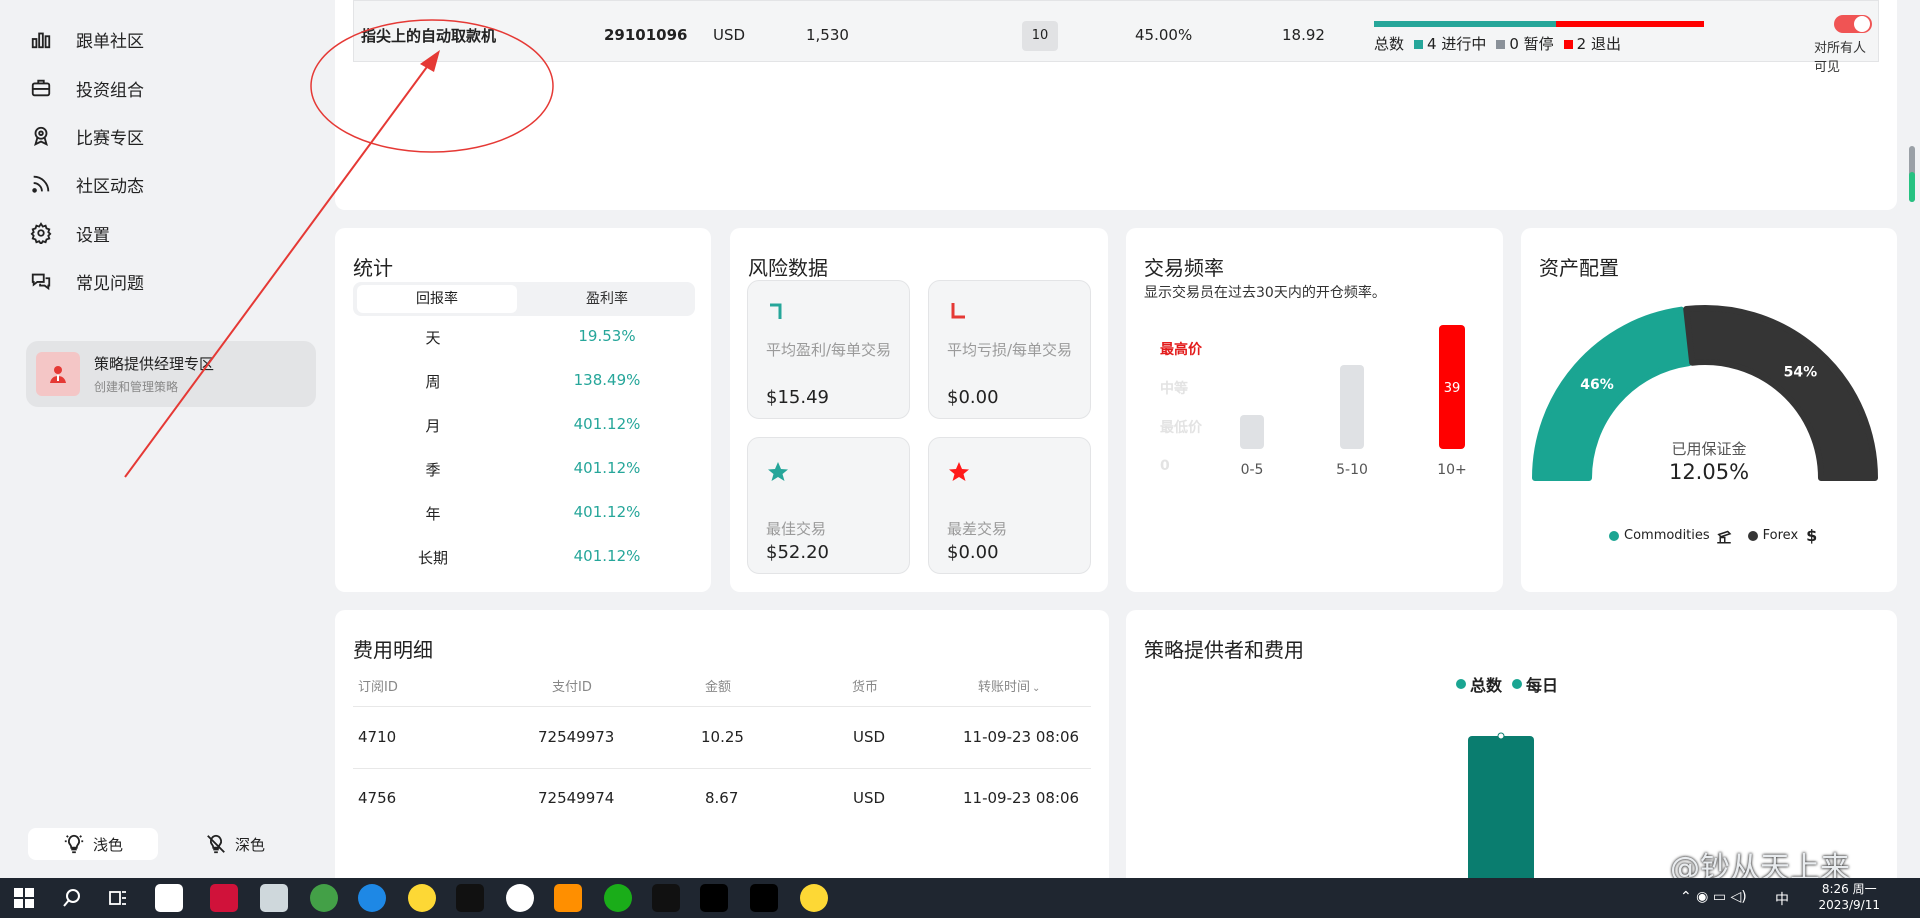 Image resolution: width=1920 pixels, height=918 pixels. Describe the element at coordinates (960, 898) in the screenshot. I see `windows-taskbar` at that location.